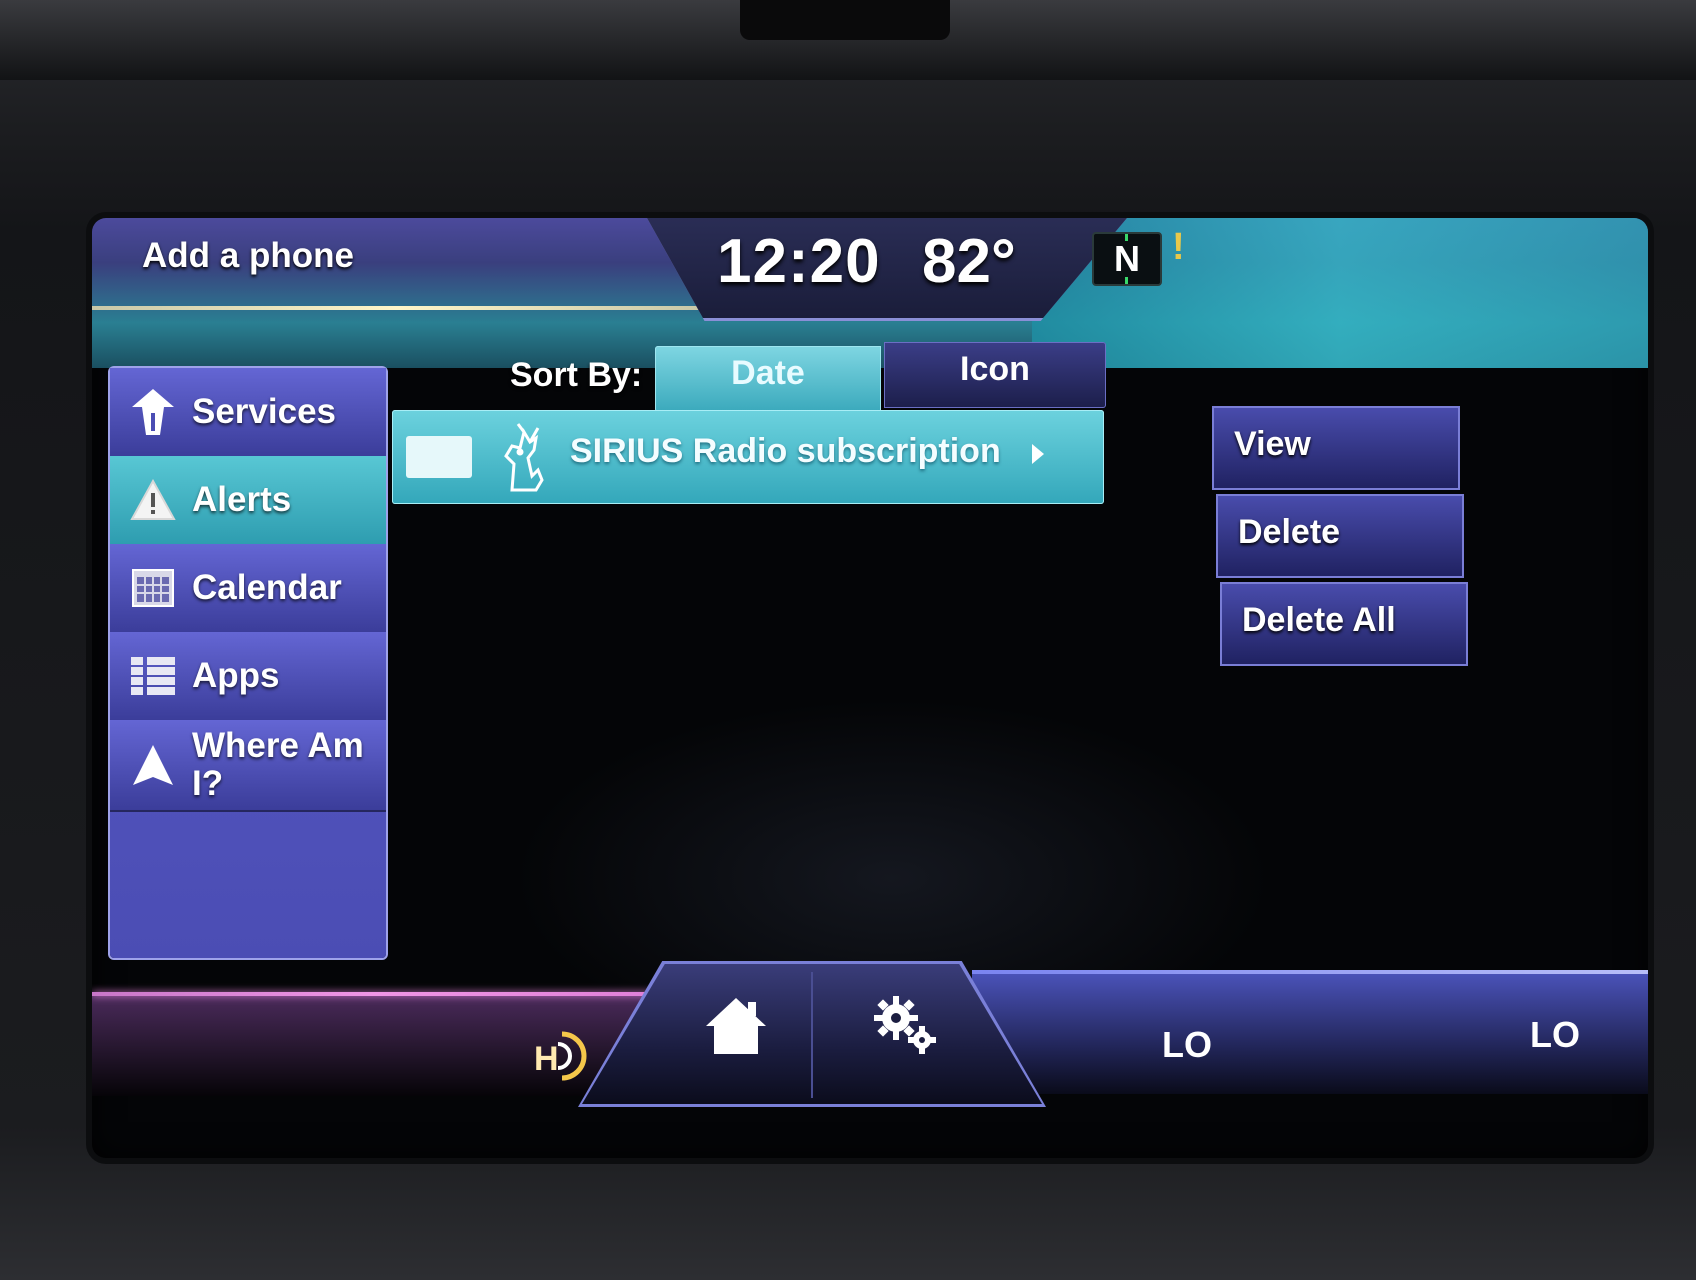  What do you see at coordinates (907, 1026) in the screenshot?
I see `gear-icon` at bounding box center [907, 1026].